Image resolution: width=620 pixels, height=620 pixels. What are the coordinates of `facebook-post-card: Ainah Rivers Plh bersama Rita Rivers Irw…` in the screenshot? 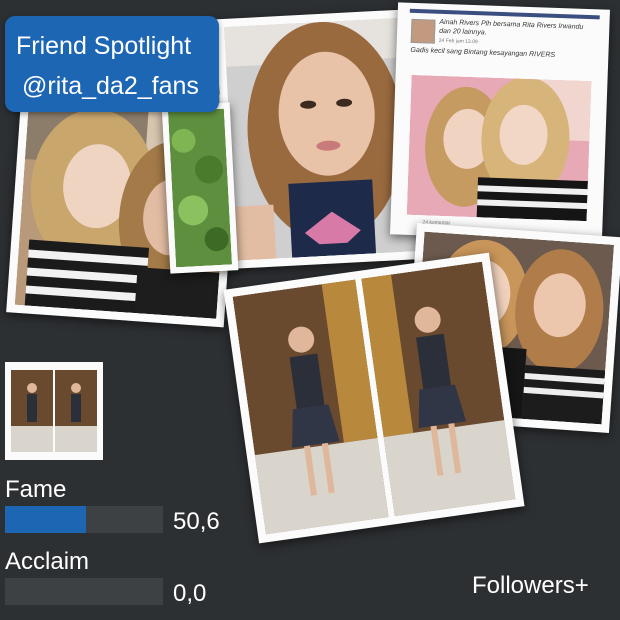 It's located at (500, 122).